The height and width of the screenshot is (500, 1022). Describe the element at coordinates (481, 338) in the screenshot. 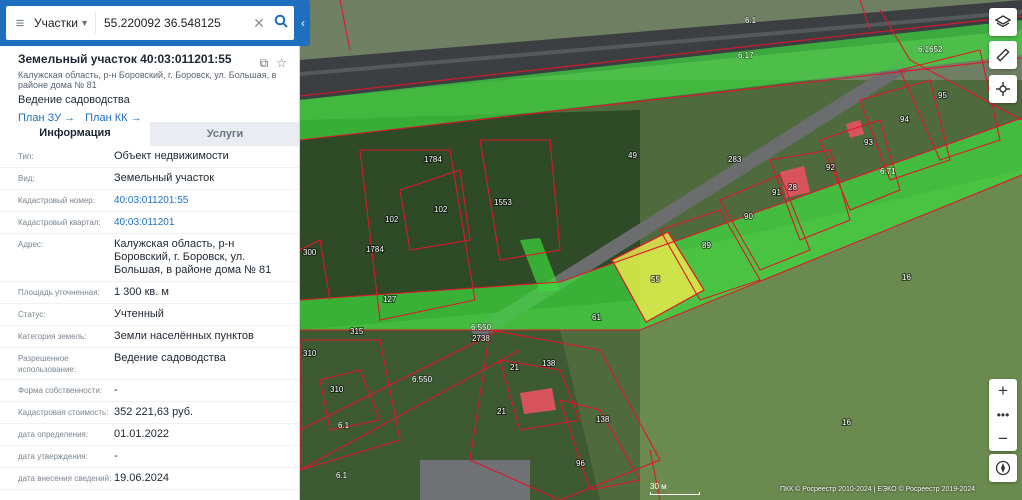

I see `plot-label: 2738` at that location.